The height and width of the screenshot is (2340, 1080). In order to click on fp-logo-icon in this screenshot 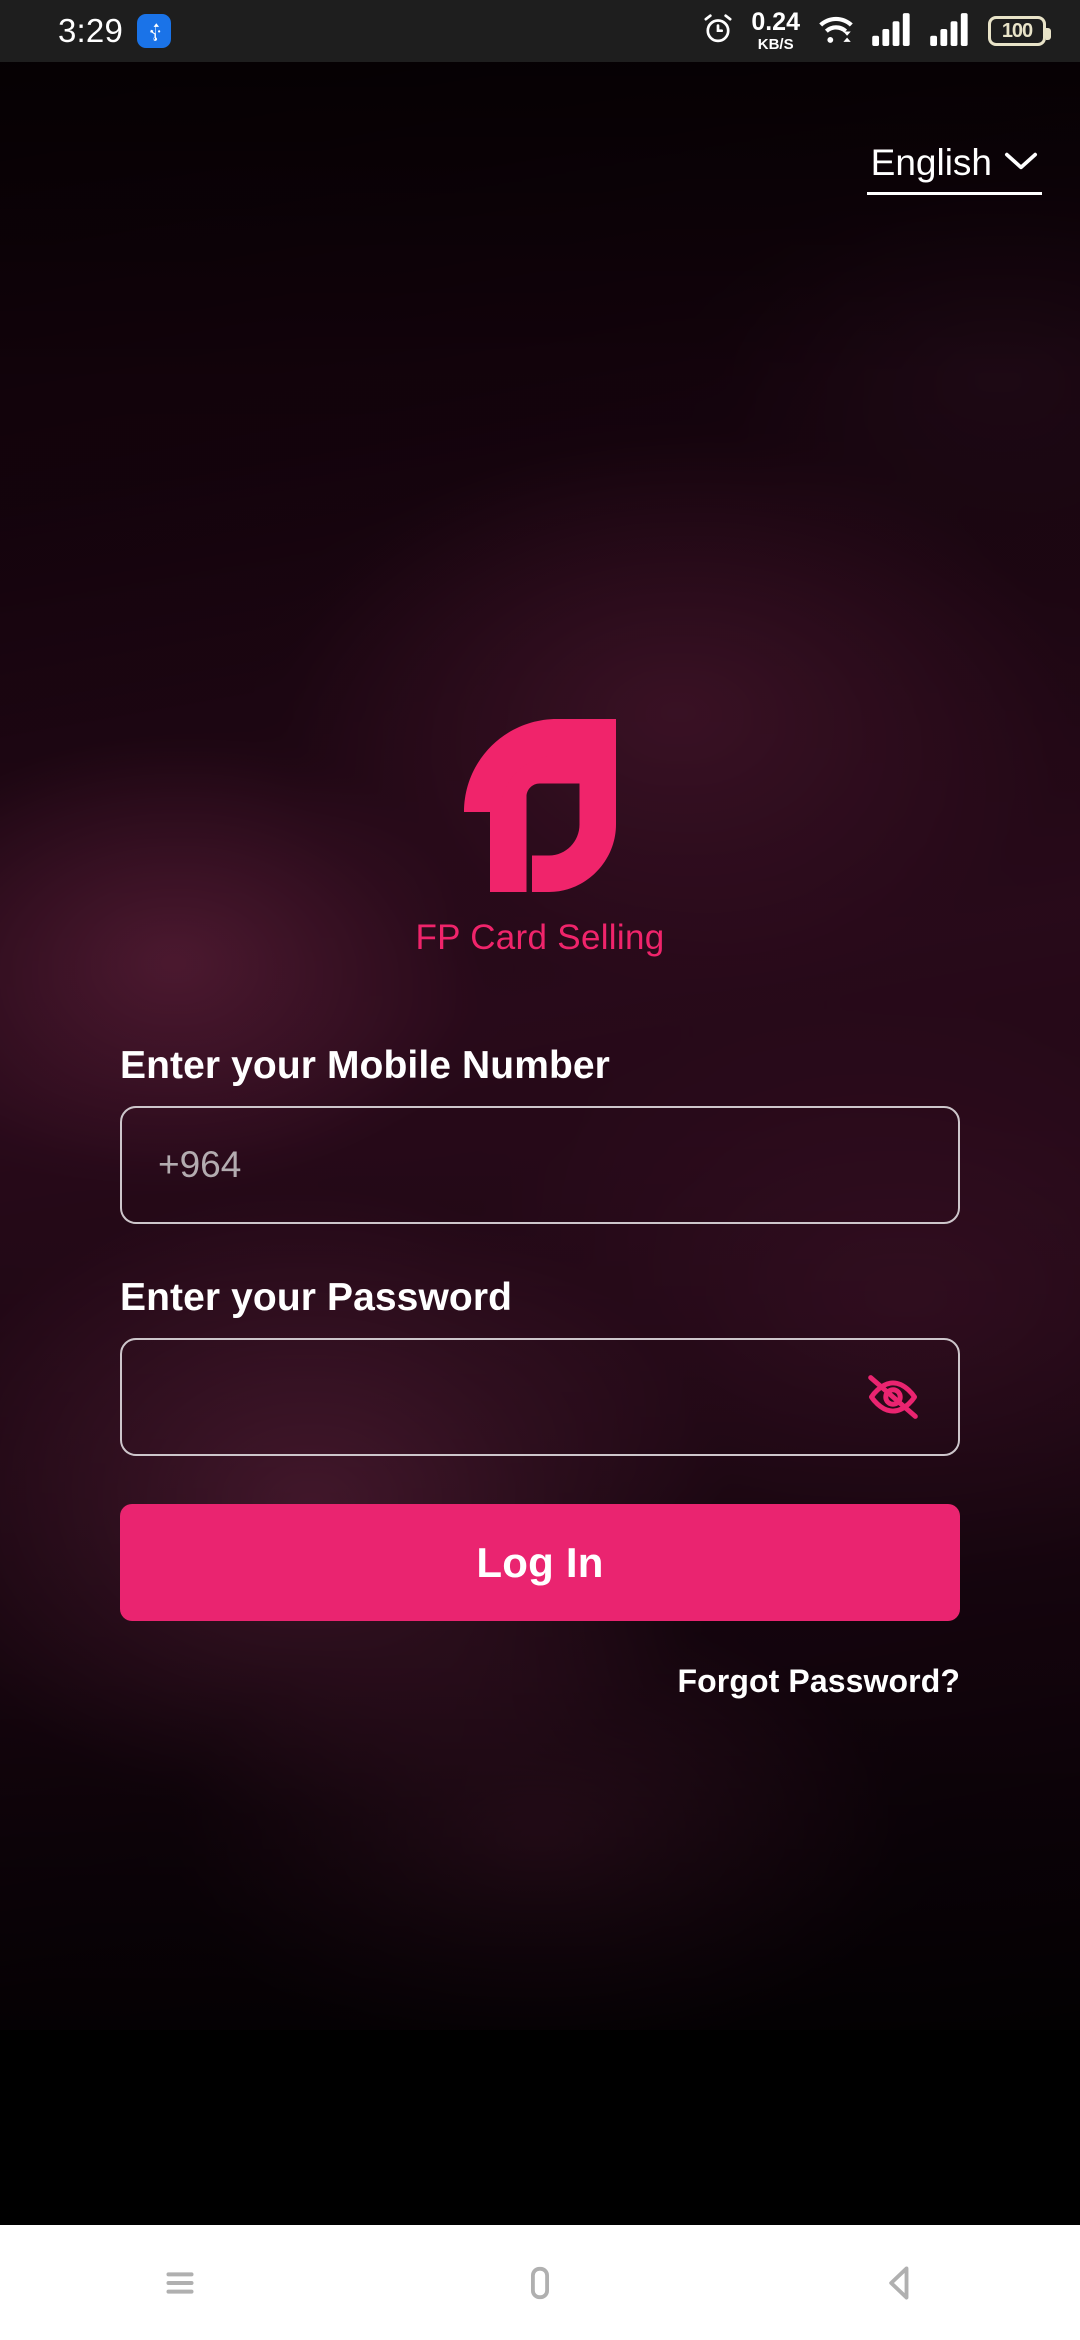, I will do `click(540, 796)`.